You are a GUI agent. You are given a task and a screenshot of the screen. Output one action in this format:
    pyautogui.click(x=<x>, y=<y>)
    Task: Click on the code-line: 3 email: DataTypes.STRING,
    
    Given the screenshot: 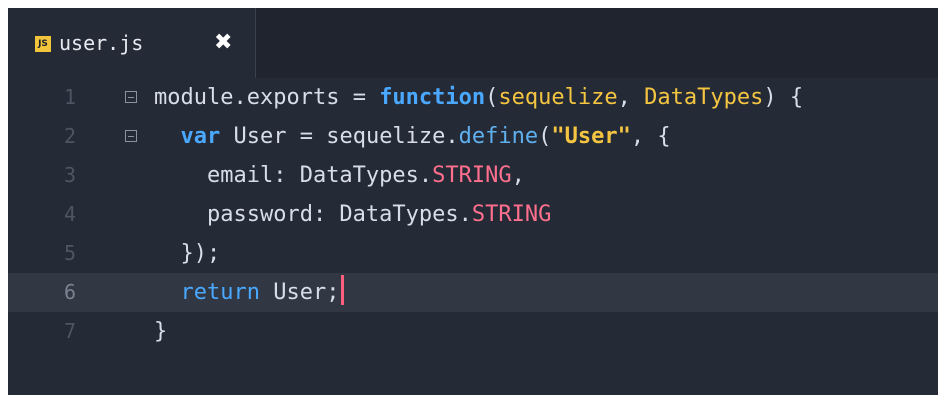 What is the action you would take?
    pyautogui.click(x=473, y=175)
    